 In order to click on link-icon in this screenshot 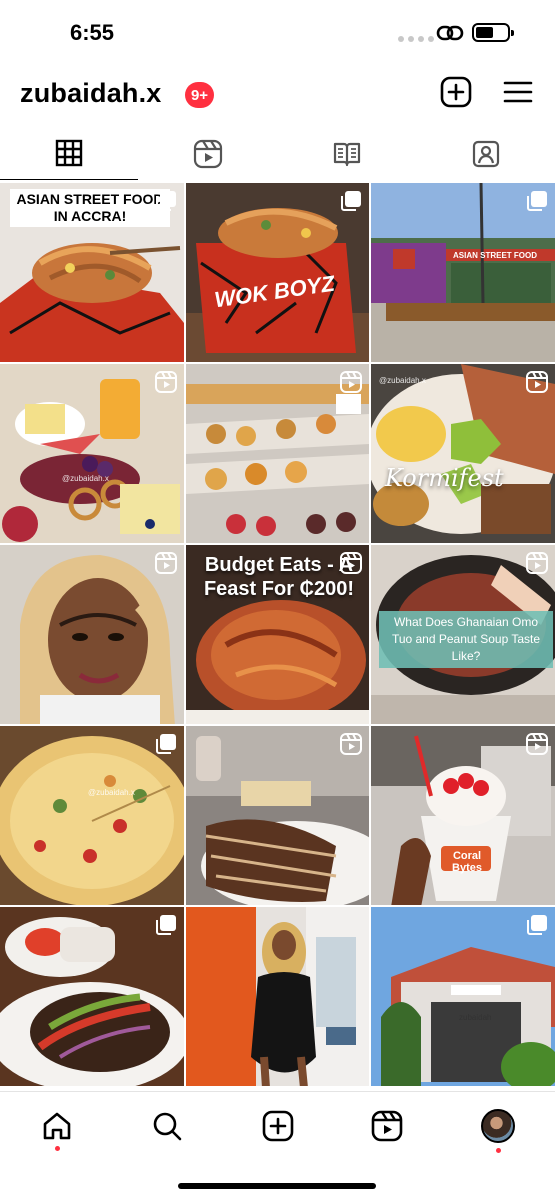, I will do `click(450, 33)`.